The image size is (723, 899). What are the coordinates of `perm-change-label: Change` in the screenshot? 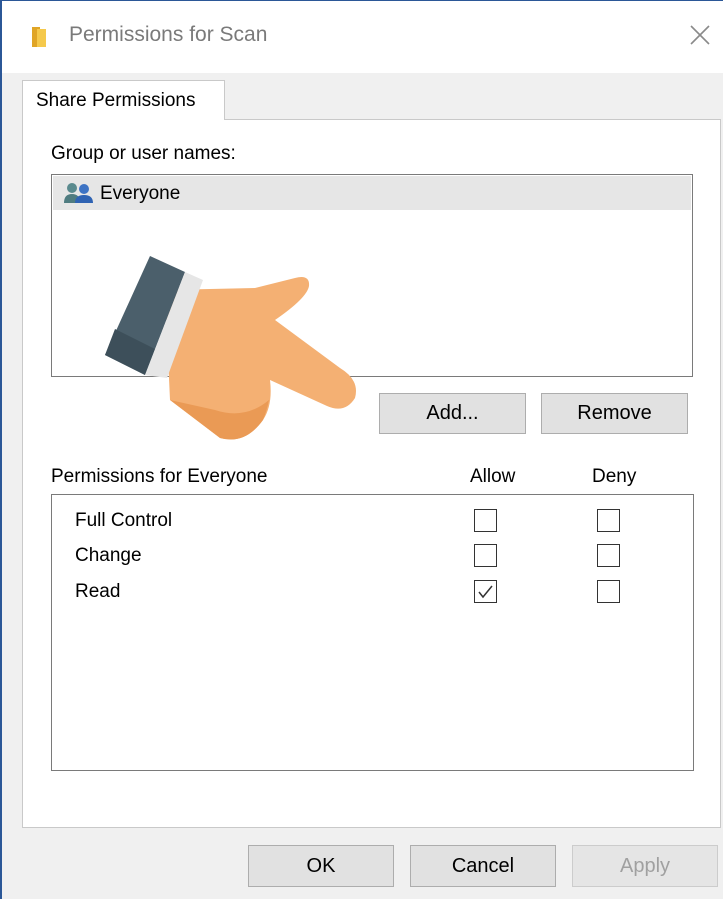 It's located at (108, 555).